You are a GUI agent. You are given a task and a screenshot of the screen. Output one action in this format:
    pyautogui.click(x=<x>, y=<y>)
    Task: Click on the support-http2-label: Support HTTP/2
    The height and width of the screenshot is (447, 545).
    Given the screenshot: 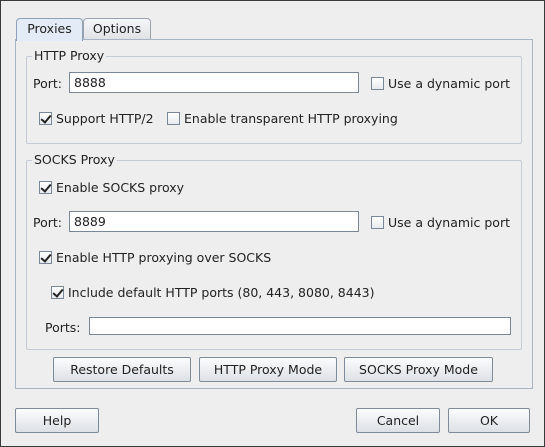 What is the action you would take?
    pyautogui.click(x=105, y=118)
    